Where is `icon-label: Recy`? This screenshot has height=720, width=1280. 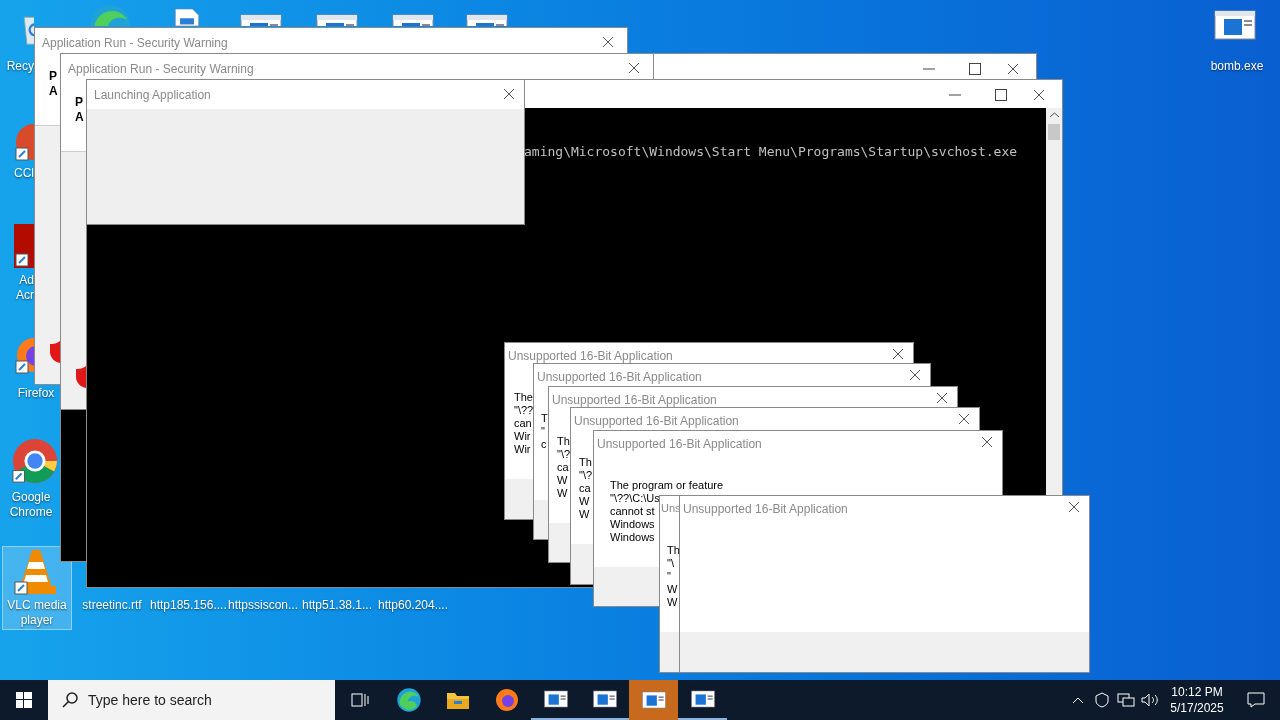
icon-label: Recy is located at coordinates (17, 66).